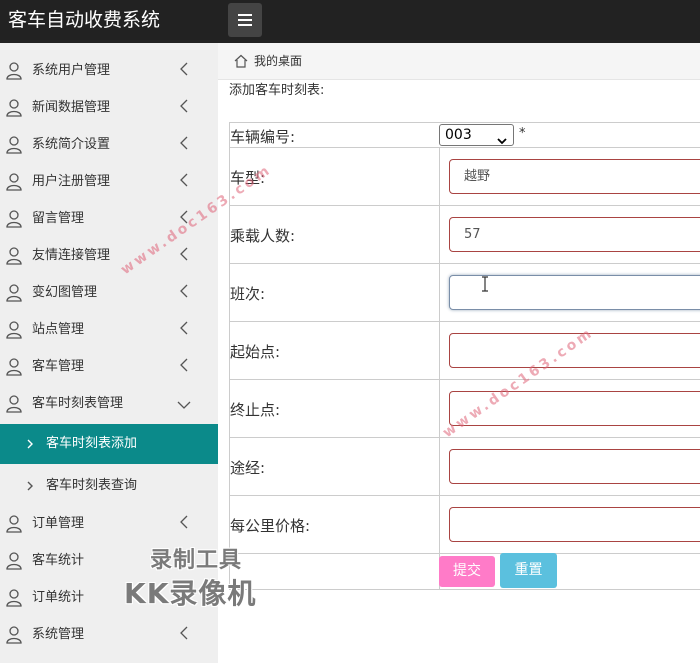 This screenshot has height=663, width=700. I want to click on sidebar-item-label: 系统简介设置, so click(71, 144).